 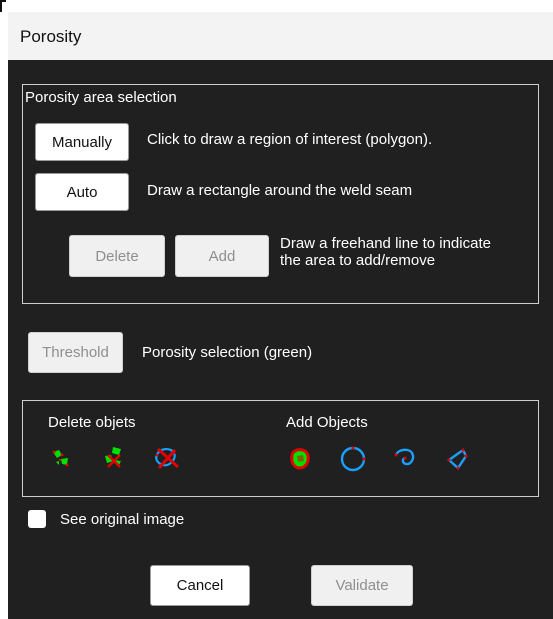 I want to click on see-original-label: See original image, so click(x=122, y=519).